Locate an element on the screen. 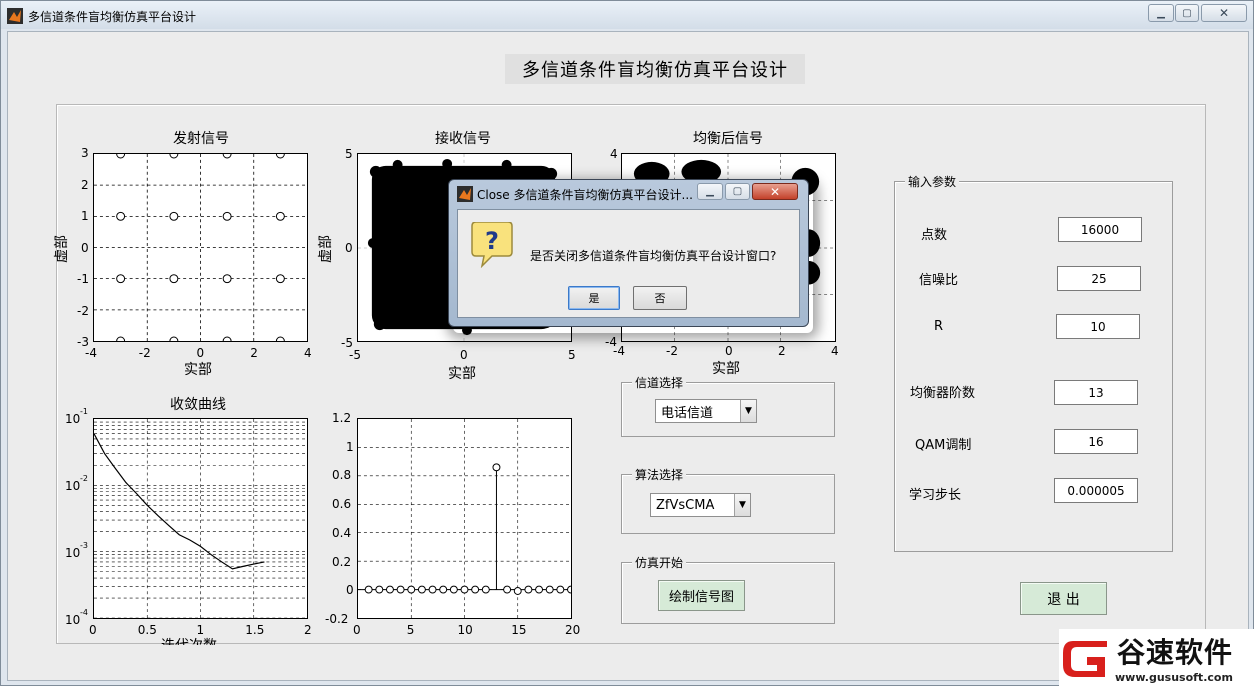 This screenshot has height=687, width=1254. stem-ytick: 0.2 is located at coordinates (342, 561).